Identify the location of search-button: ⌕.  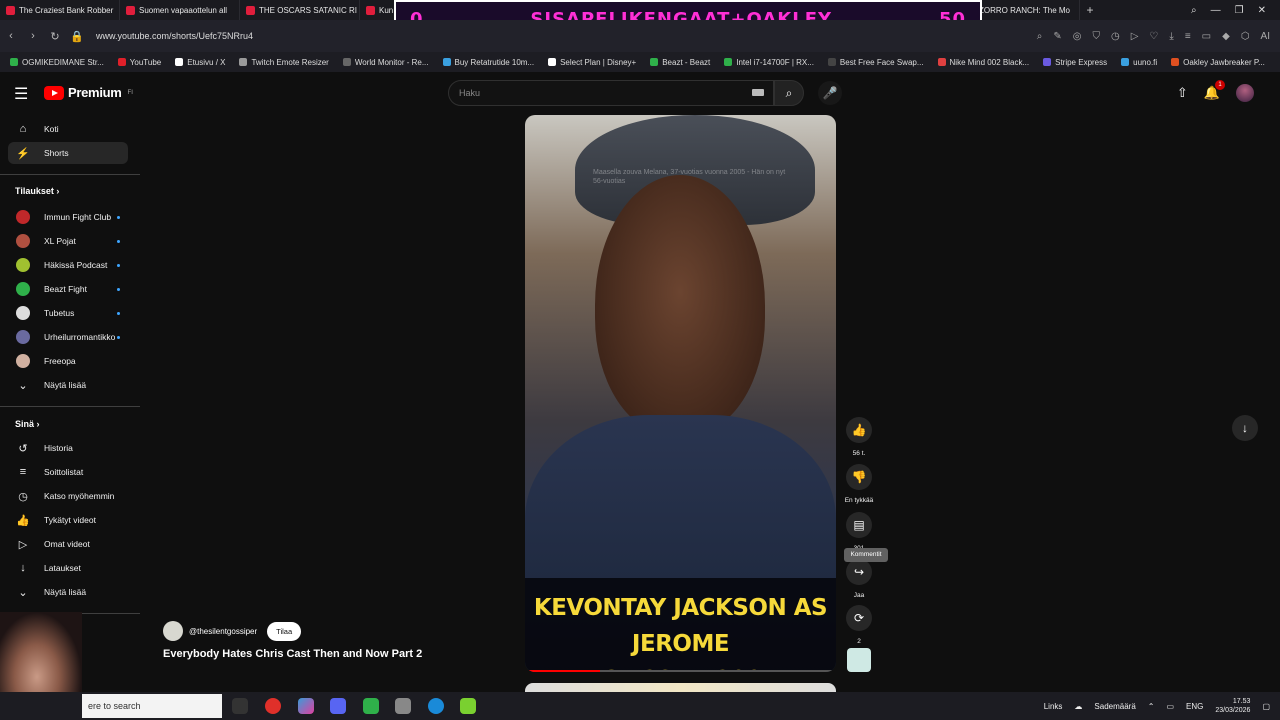
(789, 93).